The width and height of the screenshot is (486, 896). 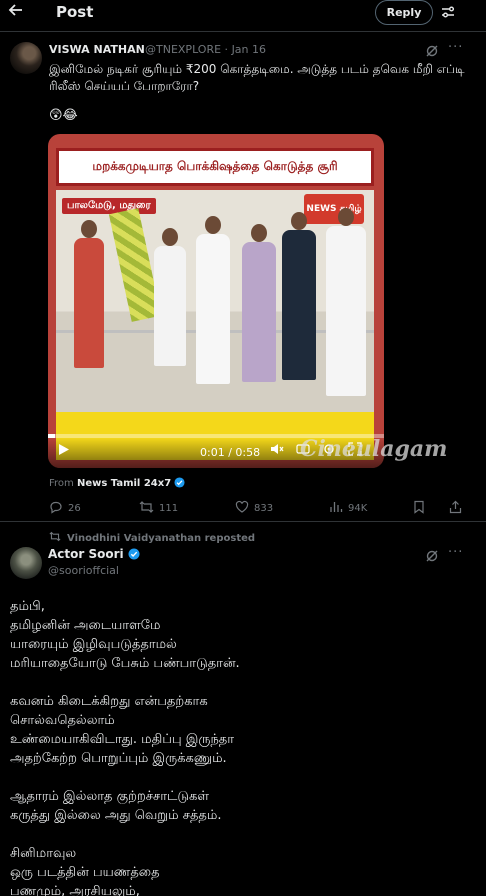 I want to click on bookmark-icon, so click(x=419, y=508).